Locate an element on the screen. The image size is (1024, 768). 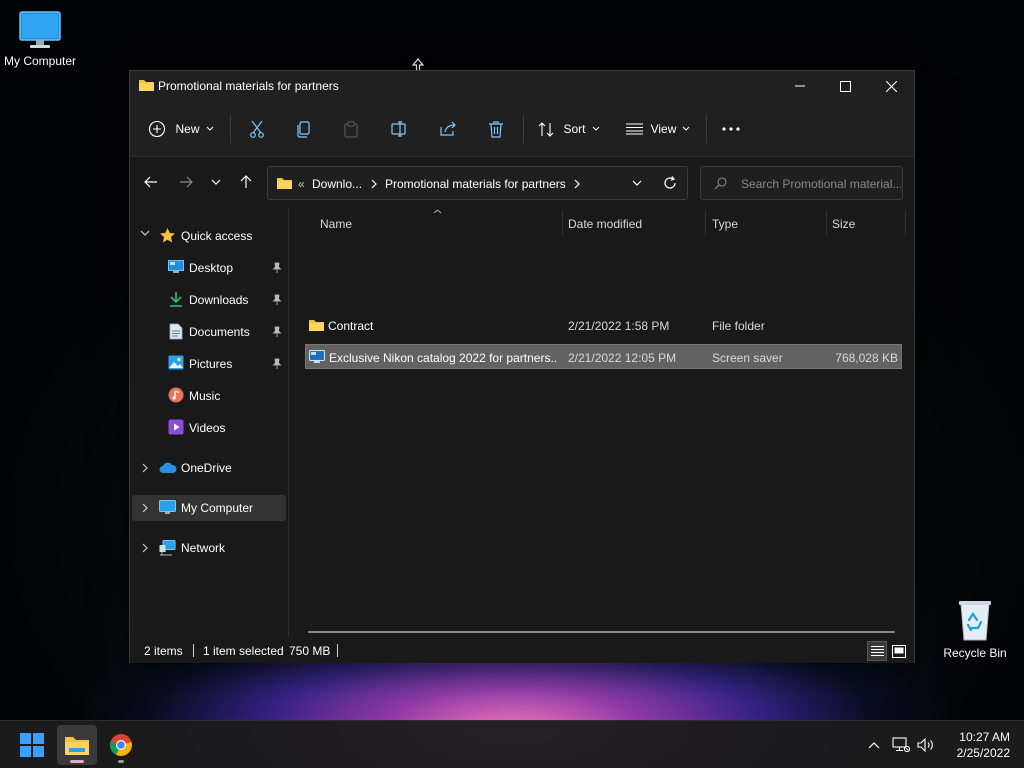
start-button is located at coordinates (32, 745).